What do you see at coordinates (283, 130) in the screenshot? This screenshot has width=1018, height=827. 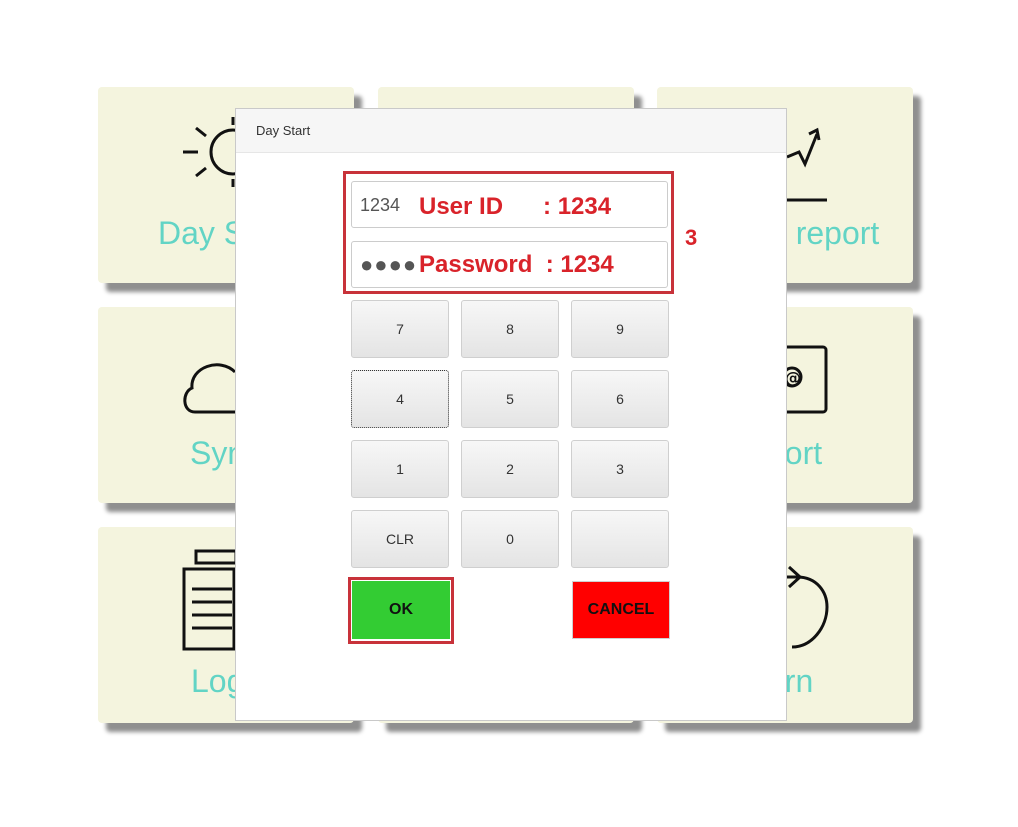 I see `dialog-title: Day Start` at bounding box center [283, 130].